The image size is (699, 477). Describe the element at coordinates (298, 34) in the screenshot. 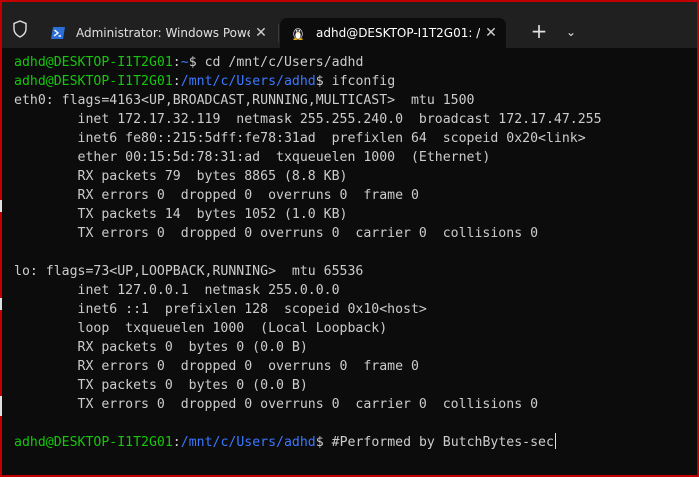

I see `linux-tux-icon` at that location.